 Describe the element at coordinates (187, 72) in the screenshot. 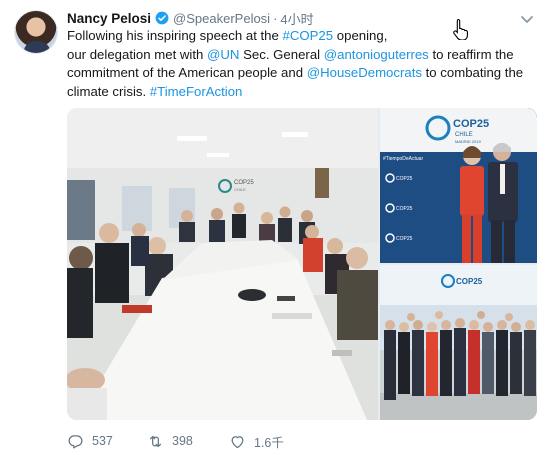

I see `text-segment: commitment of the American people and` at that location.